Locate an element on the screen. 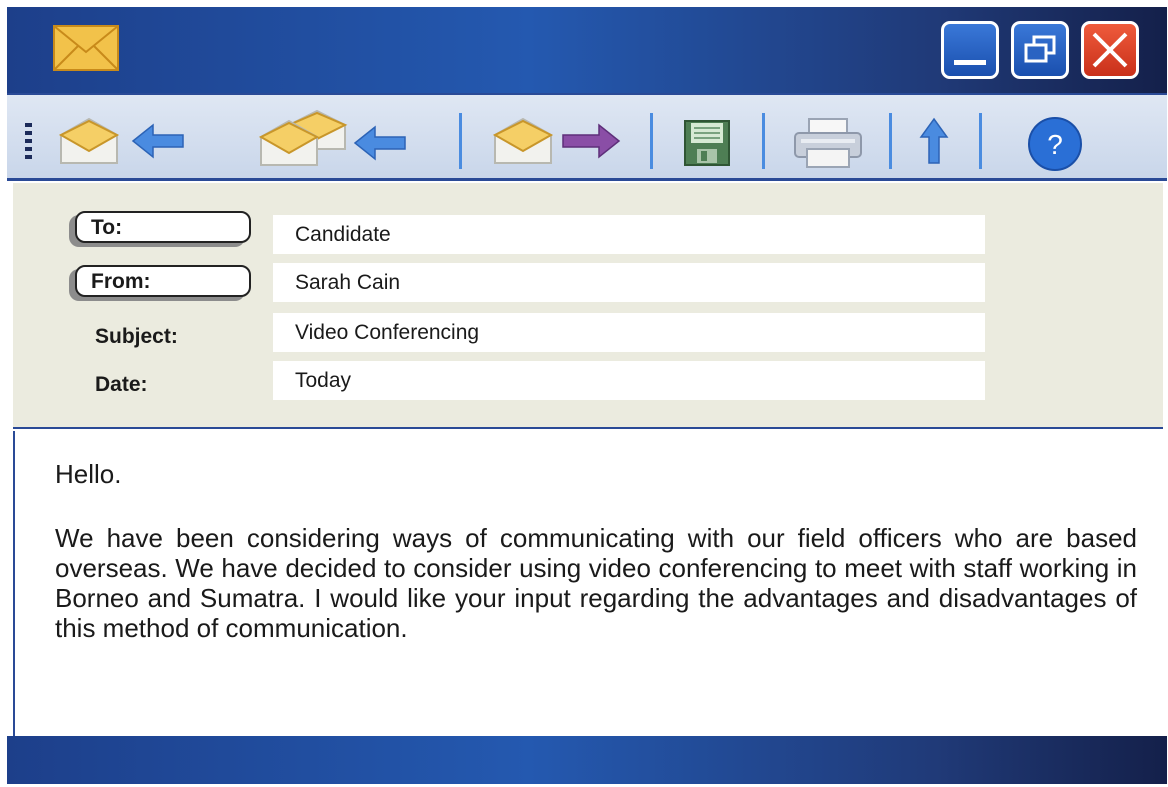 This screenshot has height=787, width=1168. from-label: From: is located at coordinates (121, 281).